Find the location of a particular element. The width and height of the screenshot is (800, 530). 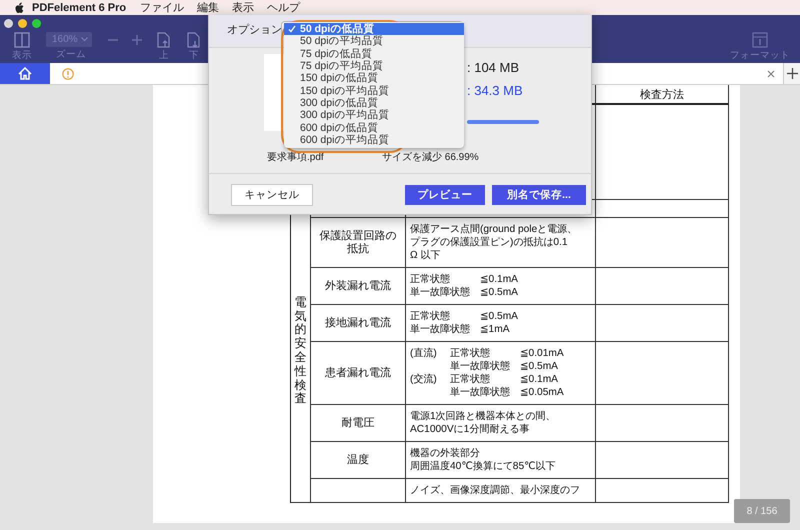

zoom-label: ズーム is located at coordinates (71, 54).